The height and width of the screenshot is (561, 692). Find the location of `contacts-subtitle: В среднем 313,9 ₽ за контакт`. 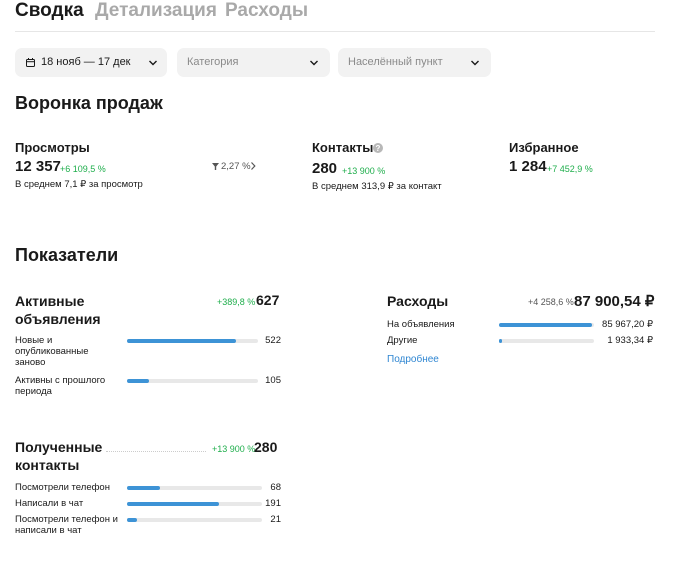

contacts-subtitle: В среднем 313,9 ₽ за контакт is located at coordinates (377, 186).